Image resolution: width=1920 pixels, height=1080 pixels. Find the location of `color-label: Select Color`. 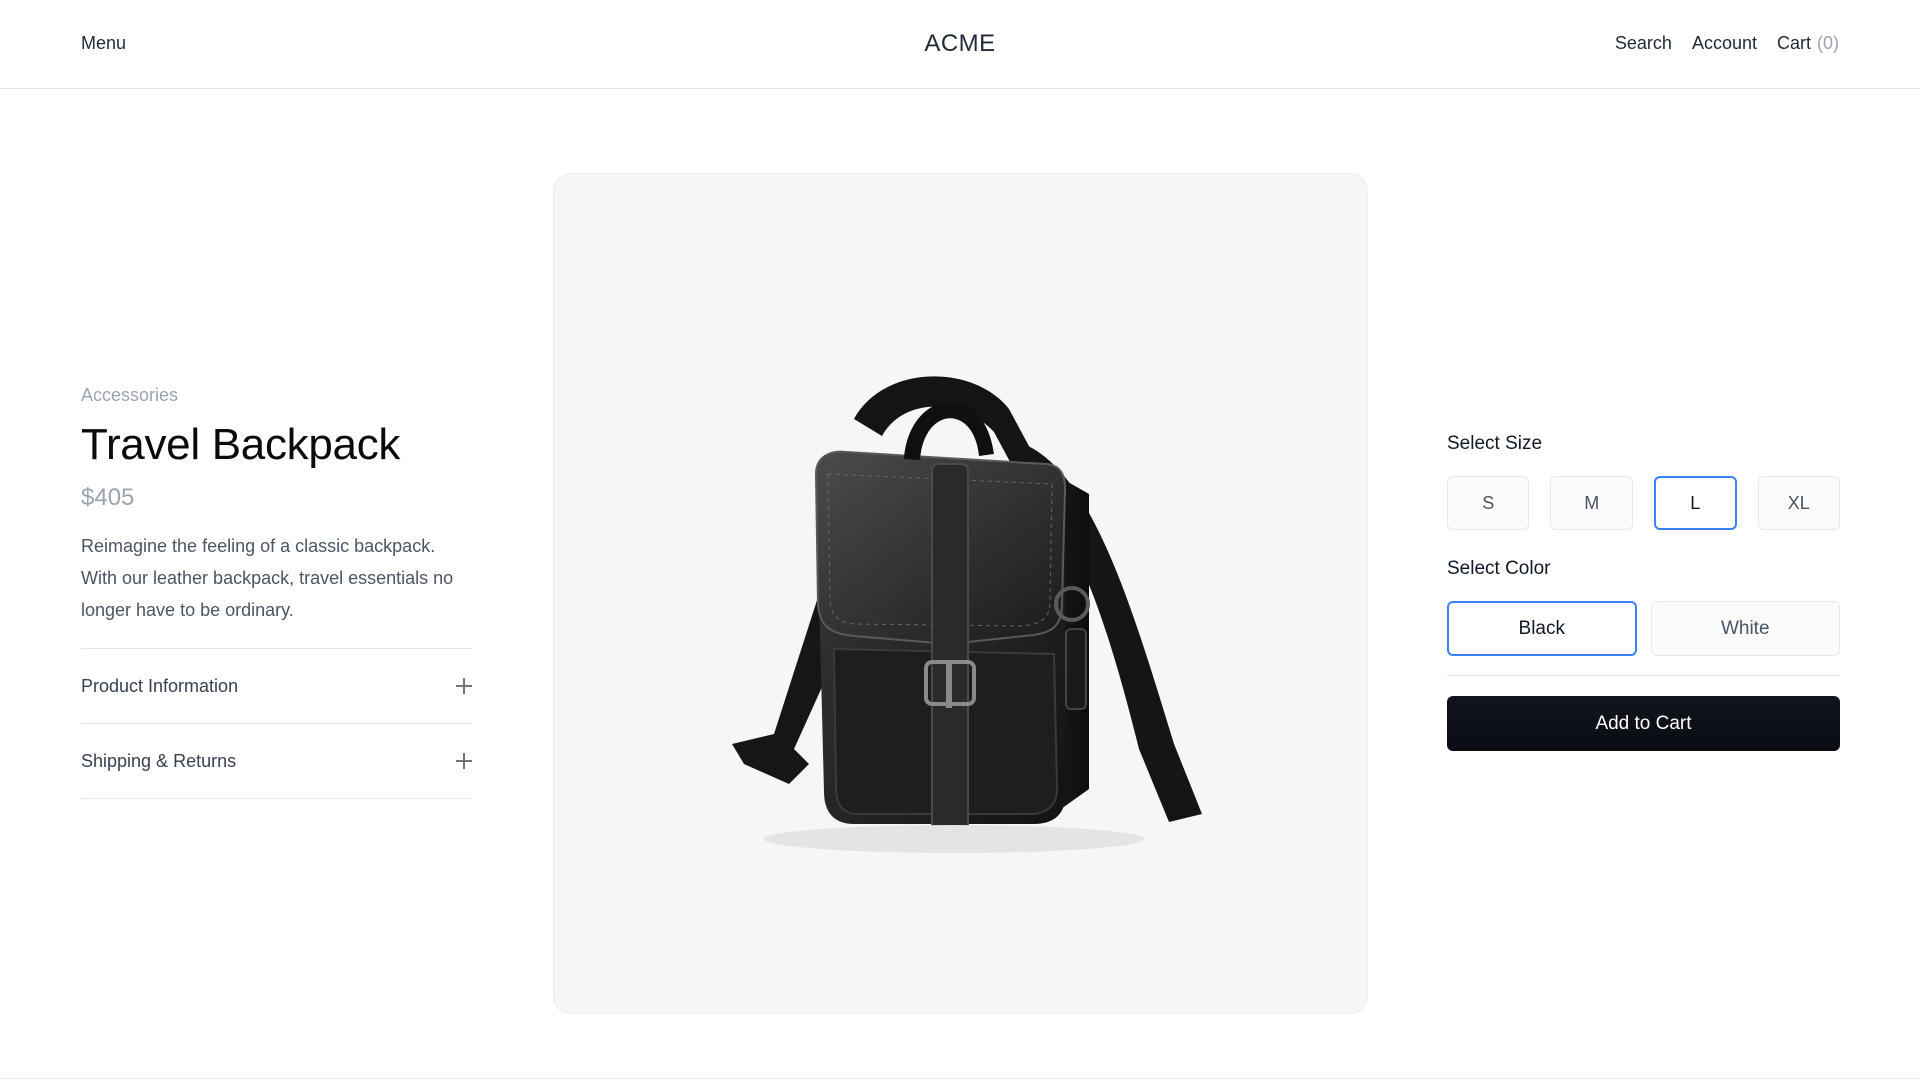

color-label: Select Color is located at coordinates (1499, 568).